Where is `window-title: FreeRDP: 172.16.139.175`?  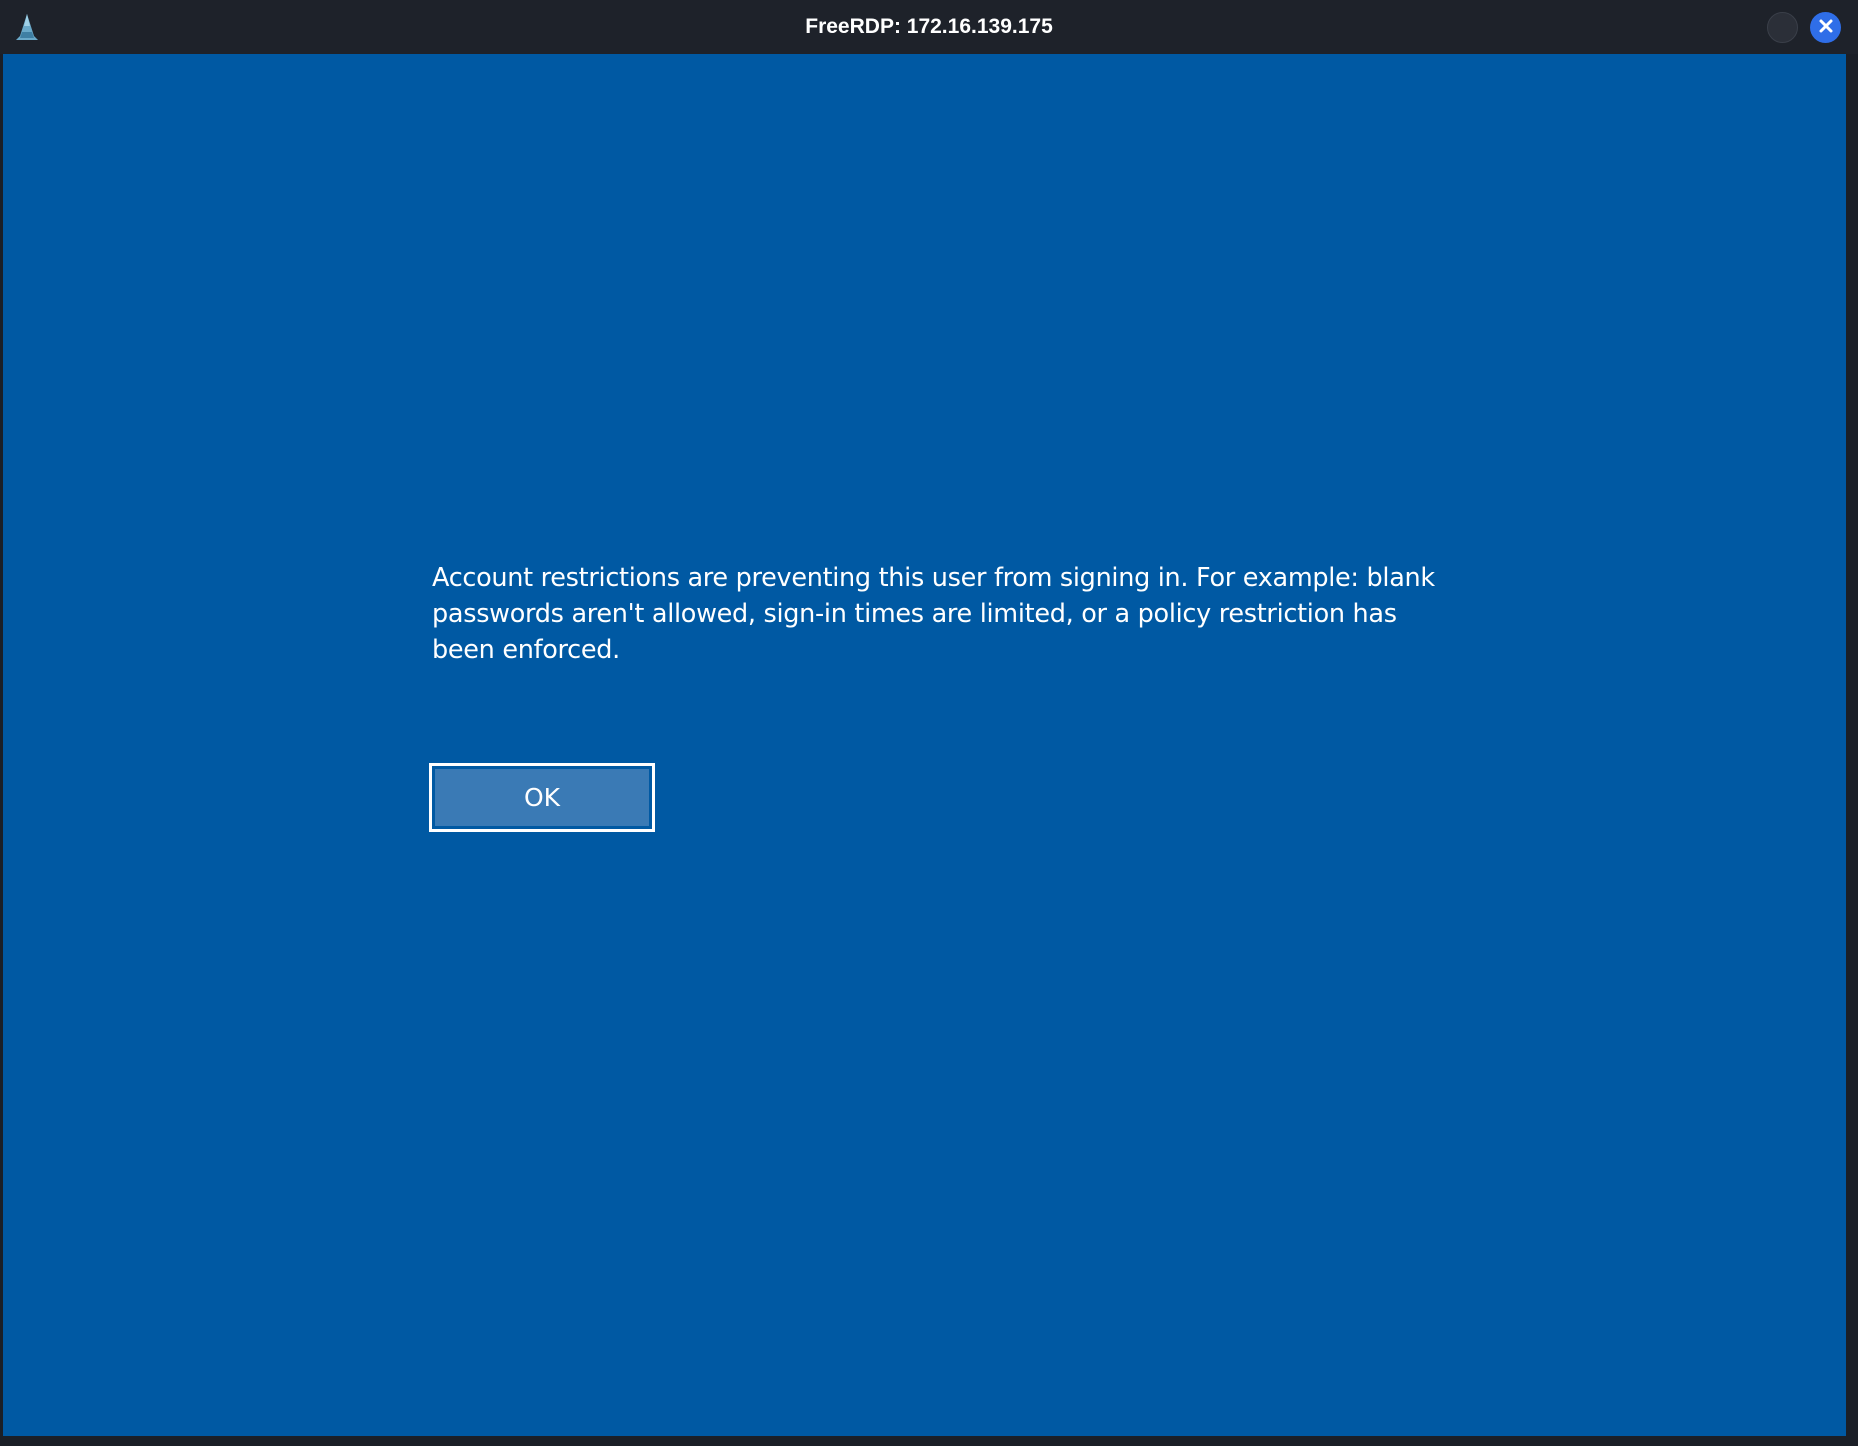
window-title: FreeRDP: 172.16.139.175 is located at coordinates (929, 26).